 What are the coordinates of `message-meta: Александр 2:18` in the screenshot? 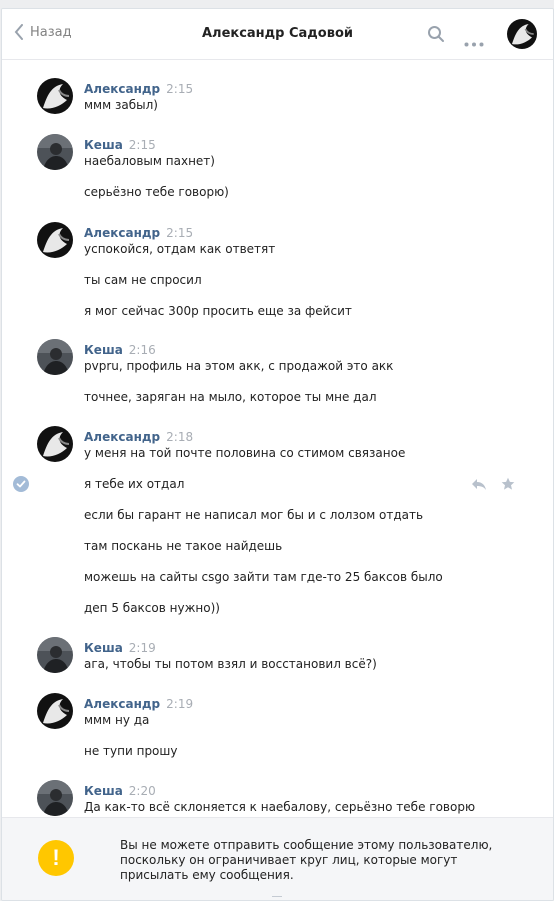 It's located at (138, 437).